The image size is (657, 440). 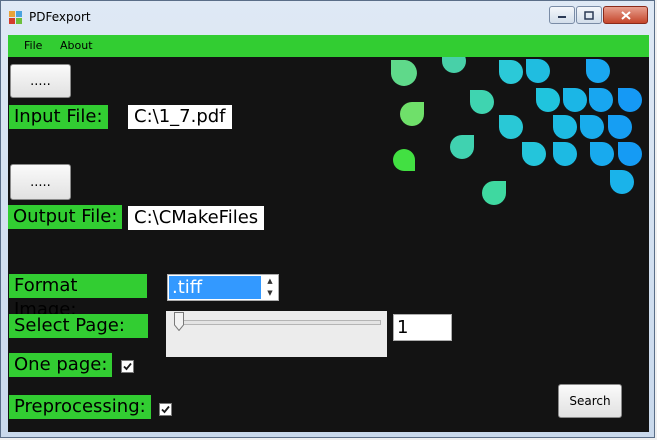 I want to click on minimize-icon, so click(x=562, y=17).